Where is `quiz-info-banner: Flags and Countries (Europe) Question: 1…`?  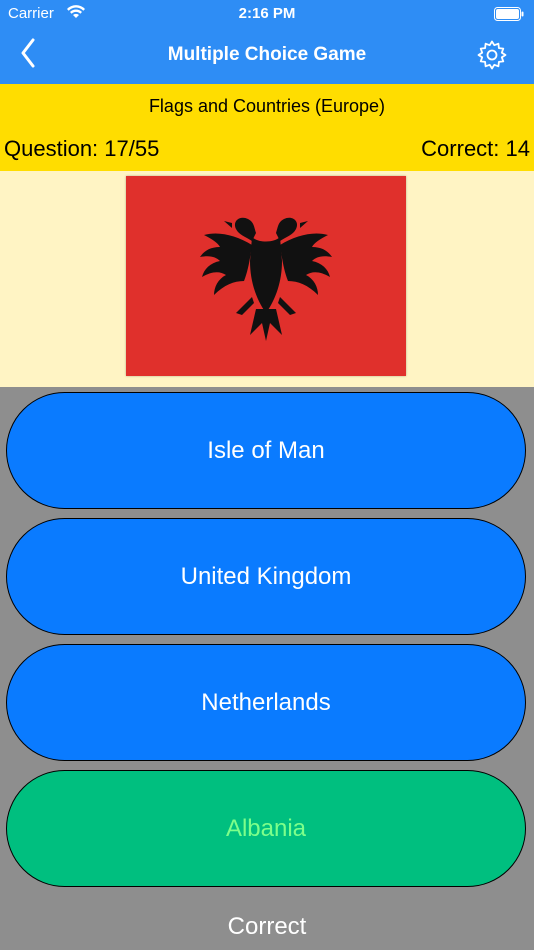
quiz-info-banner: Flags and Countries (Europe) Question: 1… is located at coordinates (267, 127).